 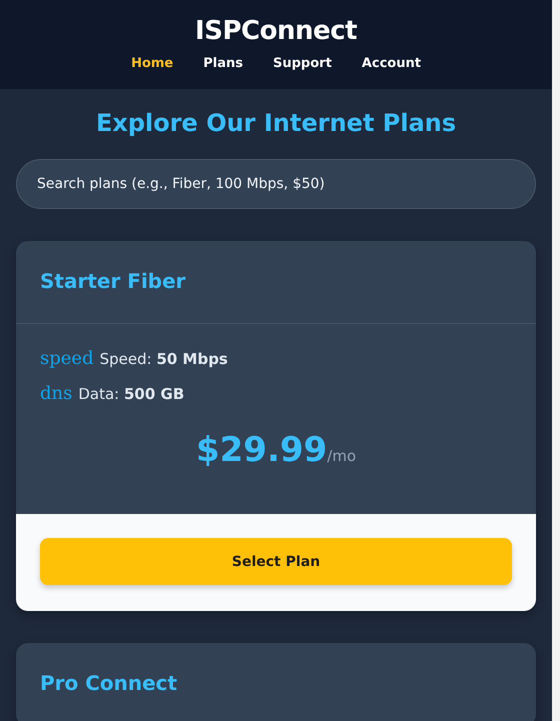 What do you see at coordinates (341, 456) in the screenshot?
I see `price-period: /mo` at bounding box center [341, 456].